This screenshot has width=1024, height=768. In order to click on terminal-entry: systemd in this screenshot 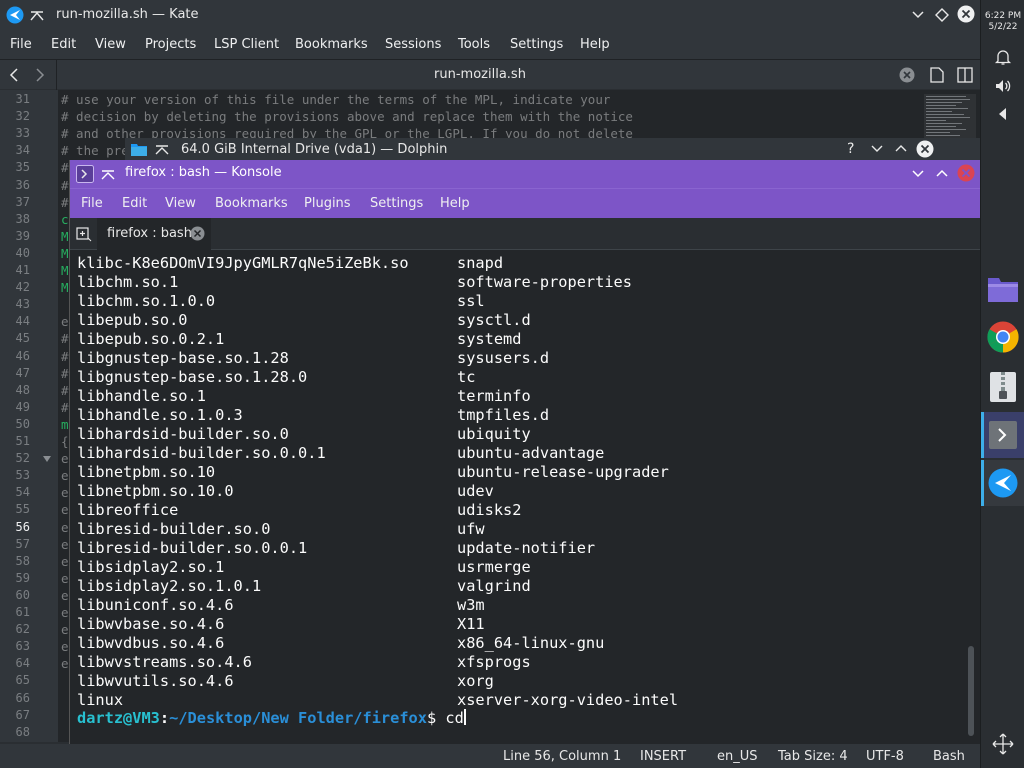, I will do `click(489, 339)`.